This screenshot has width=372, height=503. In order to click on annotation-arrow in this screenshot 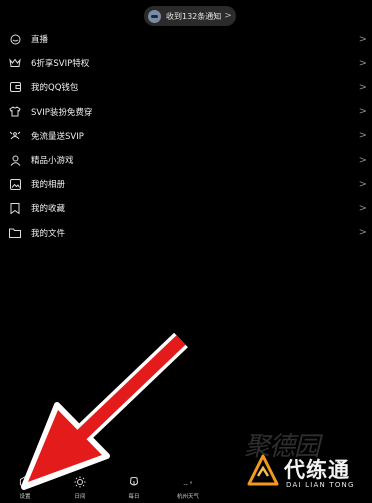, I will do `click(104, 411)`.